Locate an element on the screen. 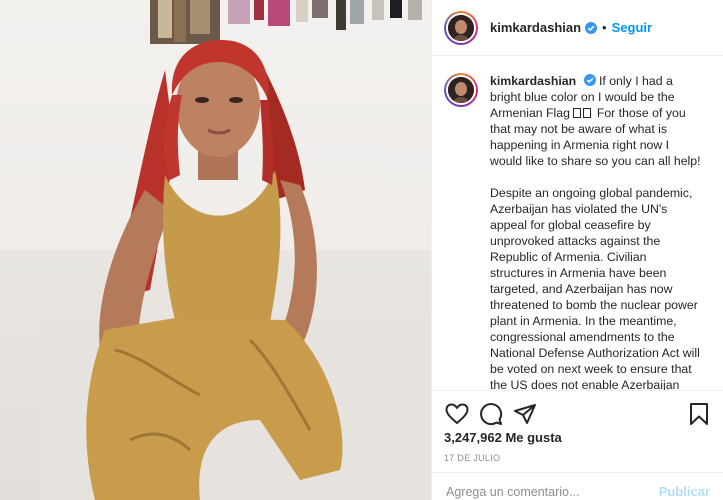 The width and height of the screenshot is (723, 500). verified-badge-icon is located at coordinates (591, 27).